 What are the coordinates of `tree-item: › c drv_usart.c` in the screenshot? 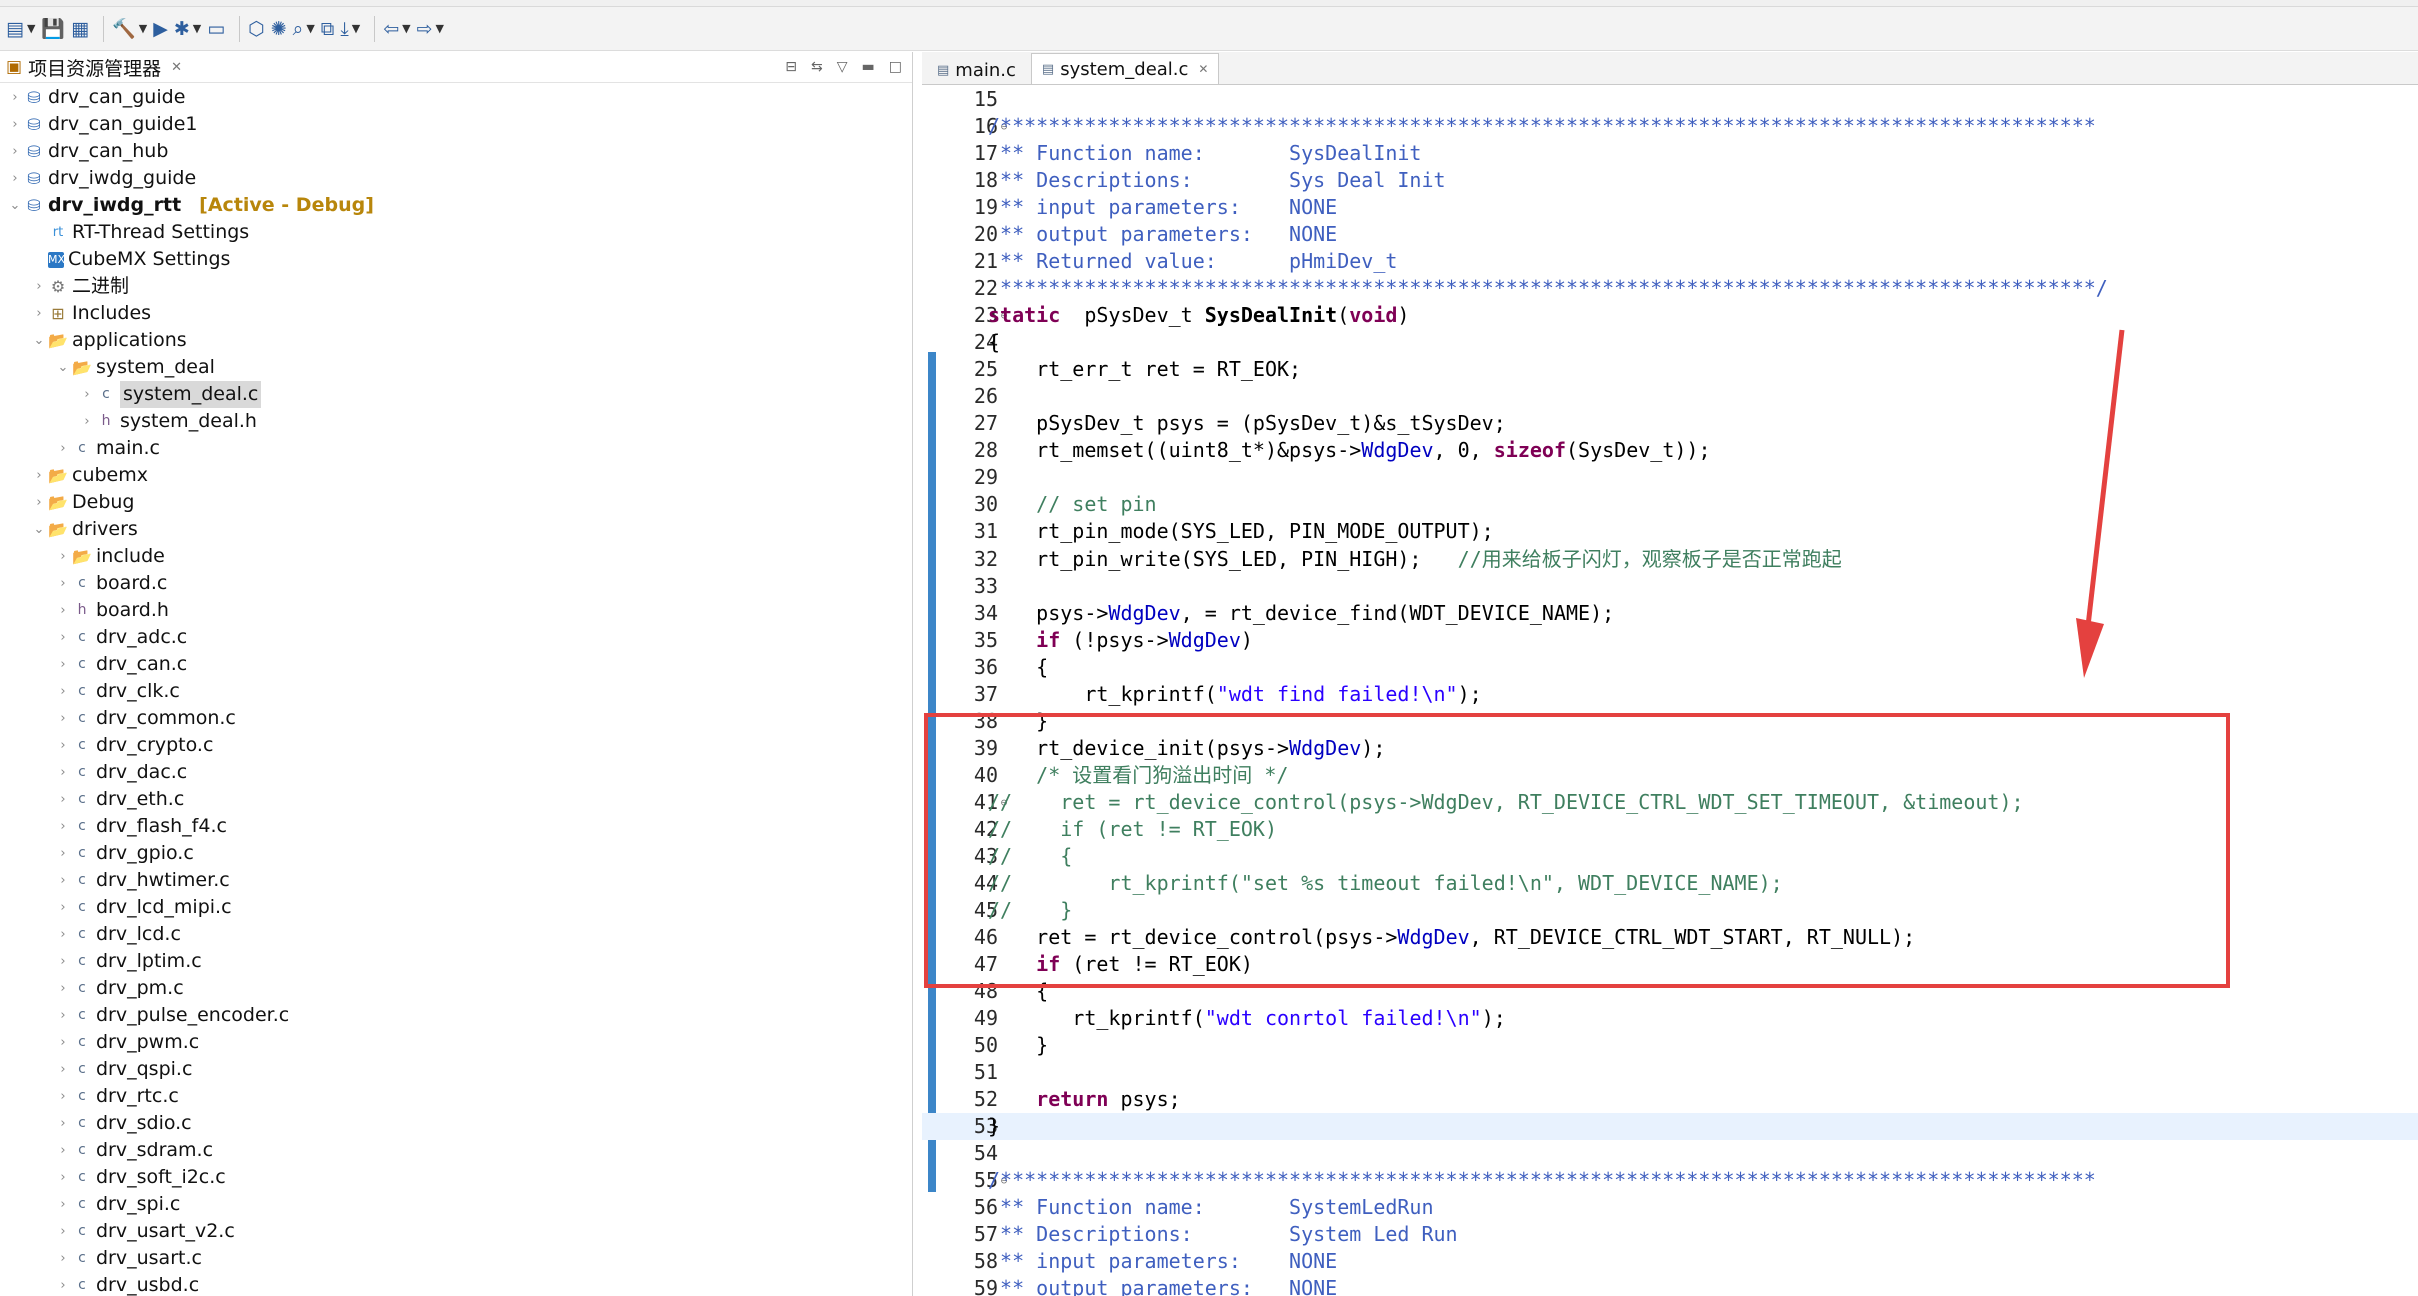 It's located at (101, 1258).